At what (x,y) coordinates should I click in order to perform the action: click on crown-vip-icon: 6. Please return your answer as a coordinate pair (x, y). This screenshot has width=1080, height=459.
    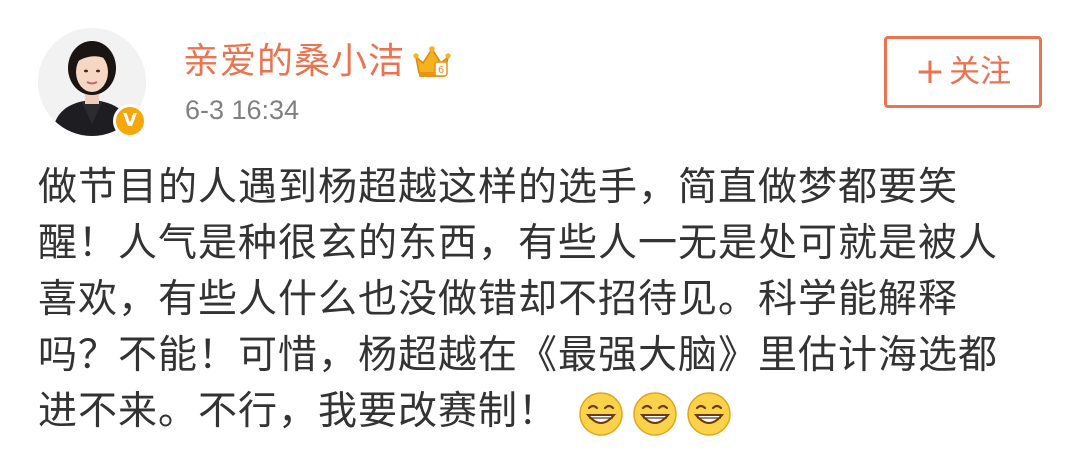
    Looking at the image, I should click on (432, 62).